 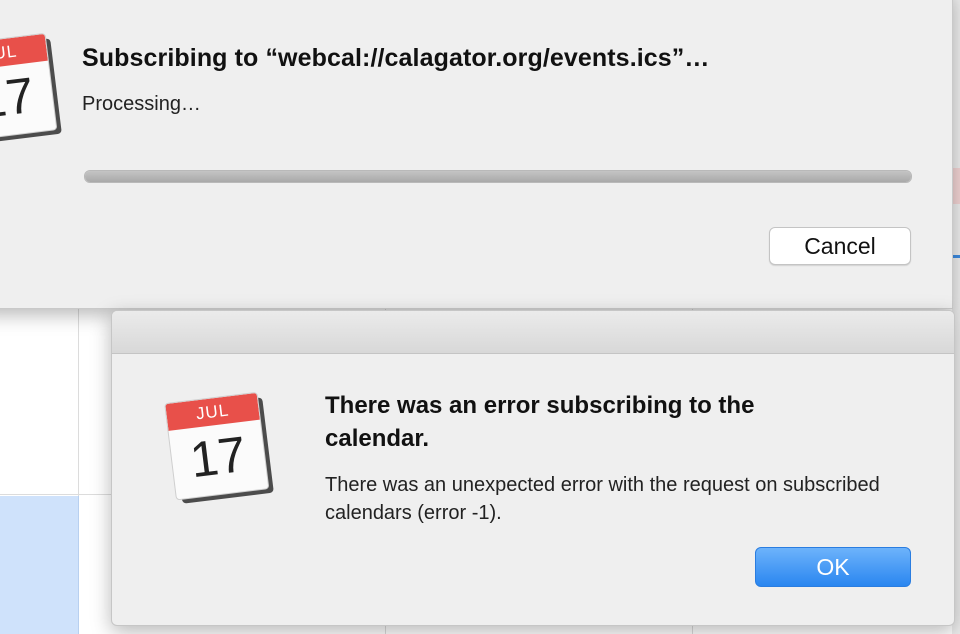 I want to click on progress-bar, so click(x=498, y=176).